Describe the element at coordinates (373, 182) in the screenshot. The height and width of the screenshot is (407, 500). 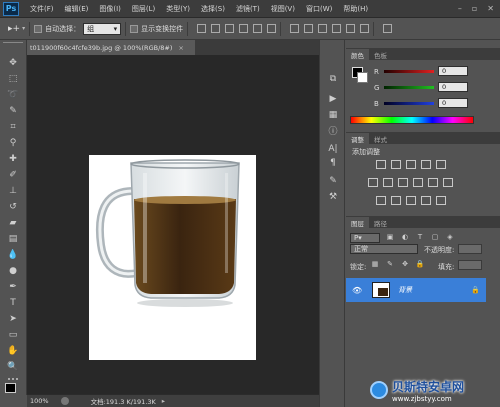
I see `hue-saturation-icon` at that location.